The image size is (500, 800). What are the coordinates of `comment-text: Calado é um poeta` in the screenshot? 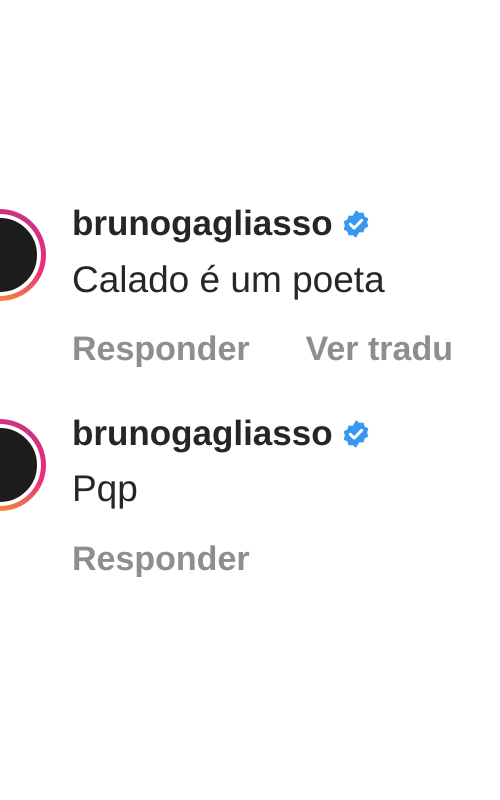 It's located at (229, 280).